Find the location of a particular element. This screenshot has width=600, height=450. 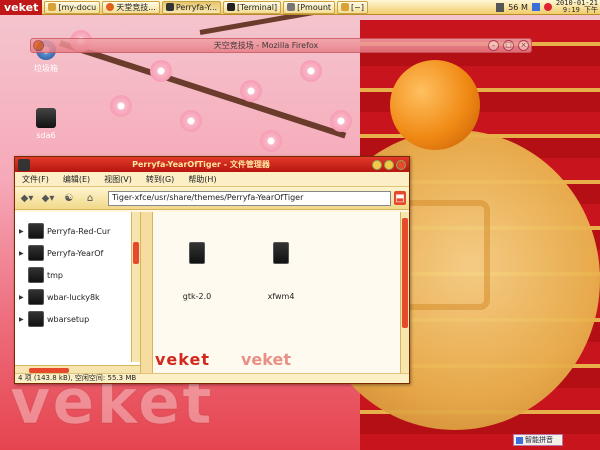

clock-time: 9:19 下午 is located at coordinates (580, 10).